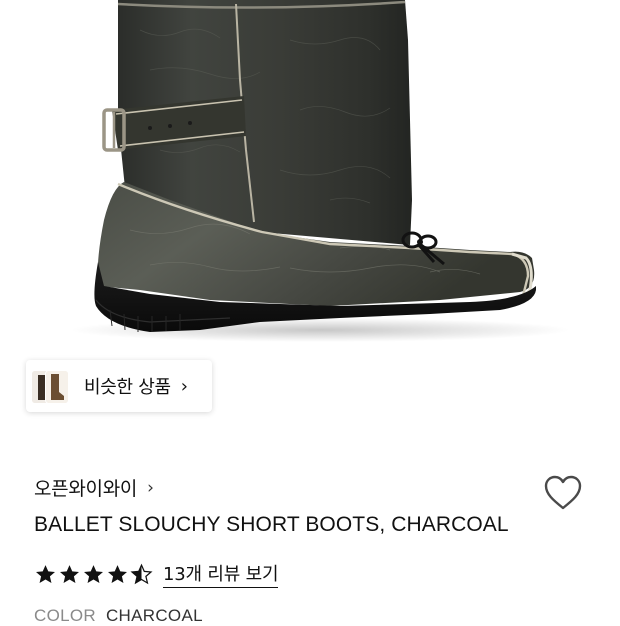 This screenshot has width=620, height=626. What do you see at coordinates (65, 615) in the screenshot?
I see `color-label: COLOR` at bounding box center [65, 615].